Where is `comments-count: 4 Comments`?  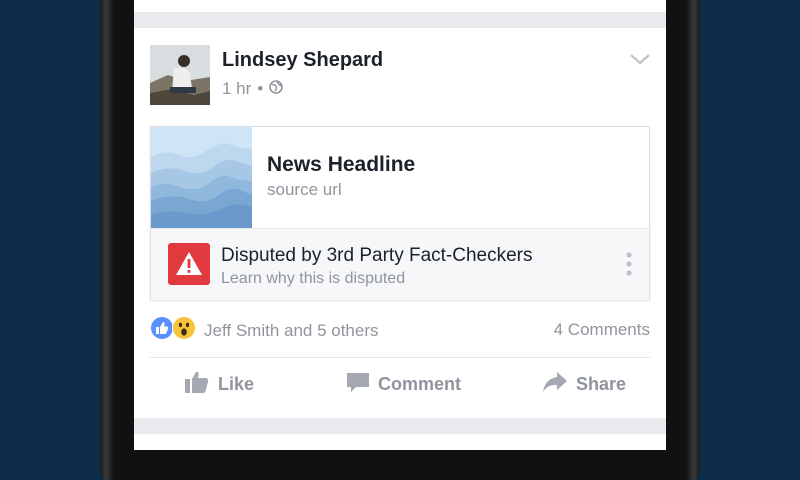 comments-count: 4 Comments is located at coordinates (602, 330).